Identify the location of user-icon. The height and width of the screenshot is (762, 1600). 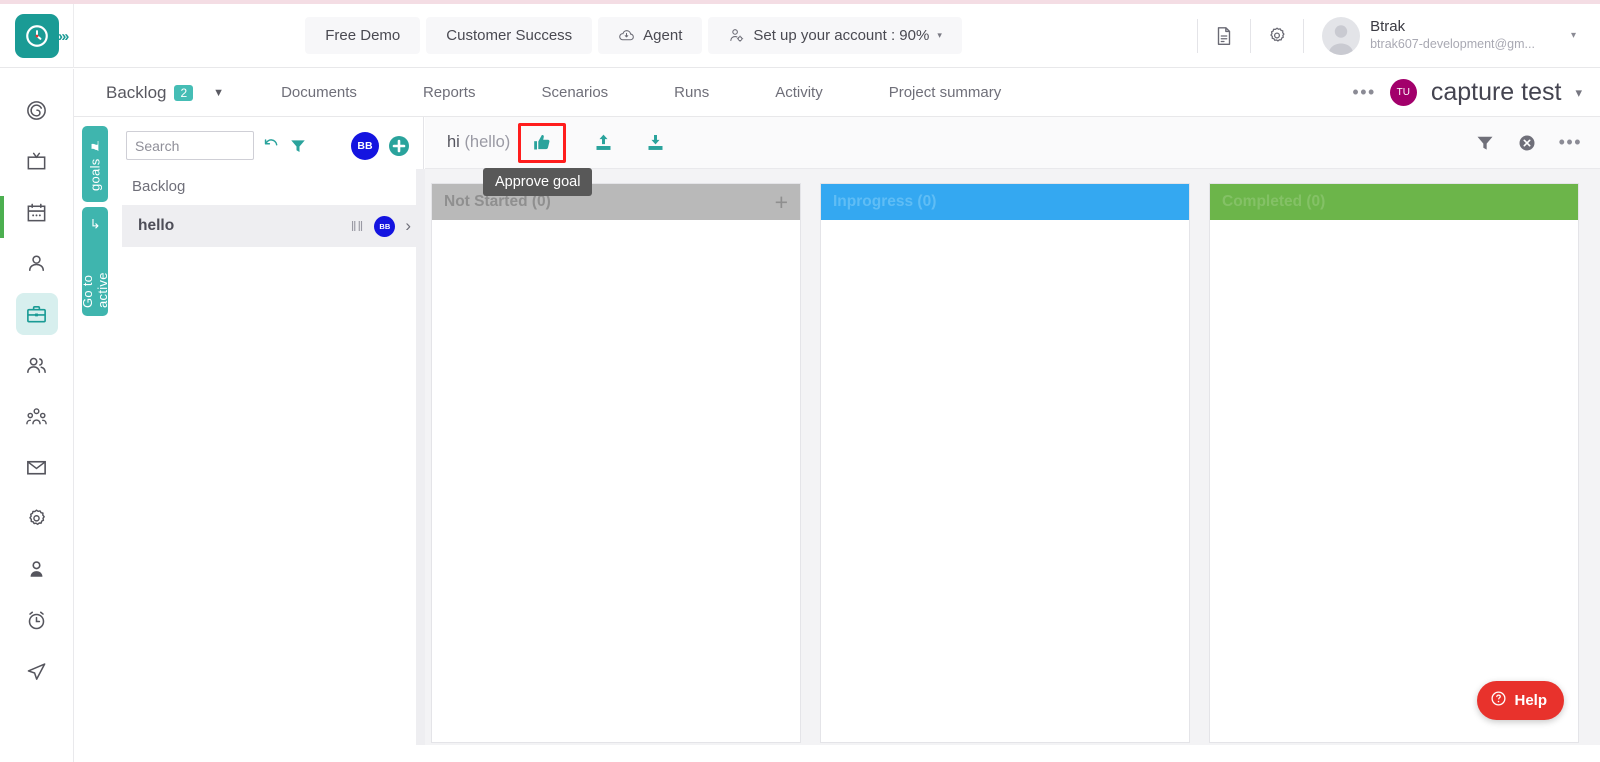
(36, 262).